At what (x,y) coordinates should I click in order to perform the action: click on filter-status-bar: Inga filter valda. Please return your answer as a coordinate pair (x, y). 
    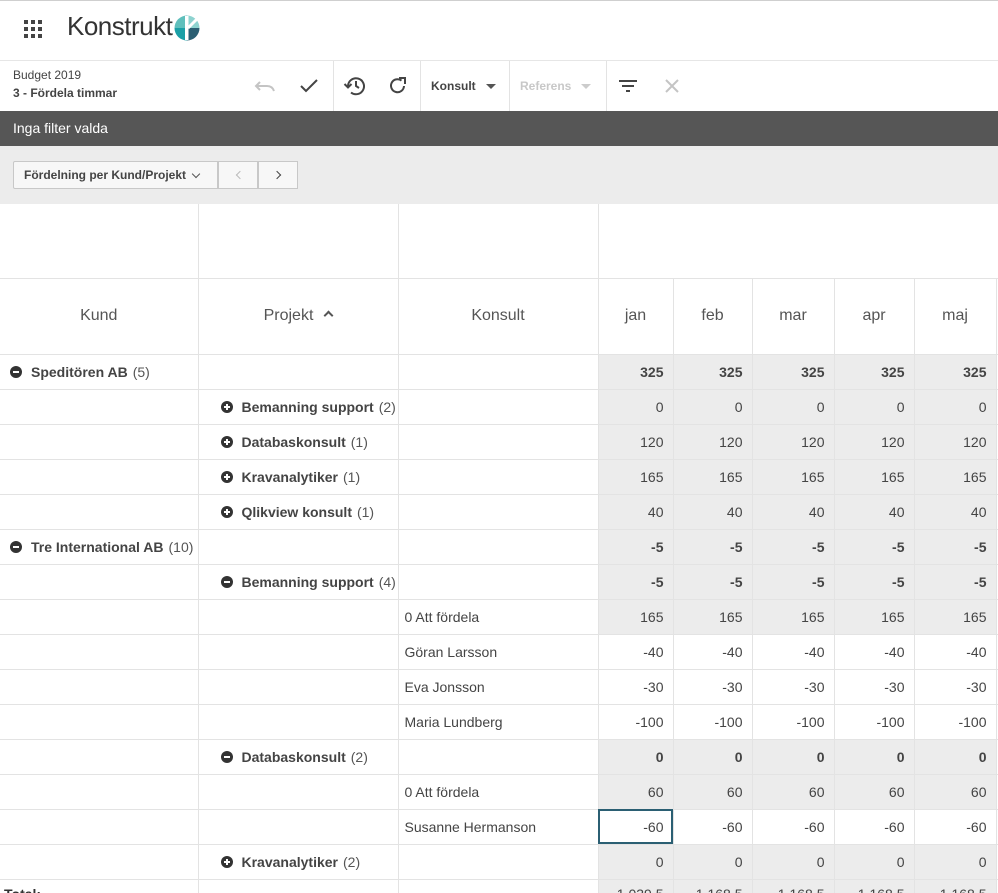
    Looking at the image, I should click on (499, 128).